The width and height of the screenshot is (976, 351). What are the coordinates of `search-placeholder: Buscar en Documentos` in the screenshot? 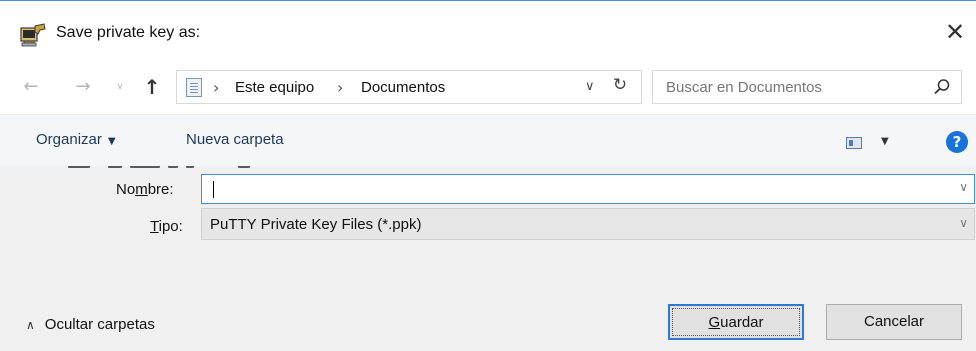 It's located at (744, 87).